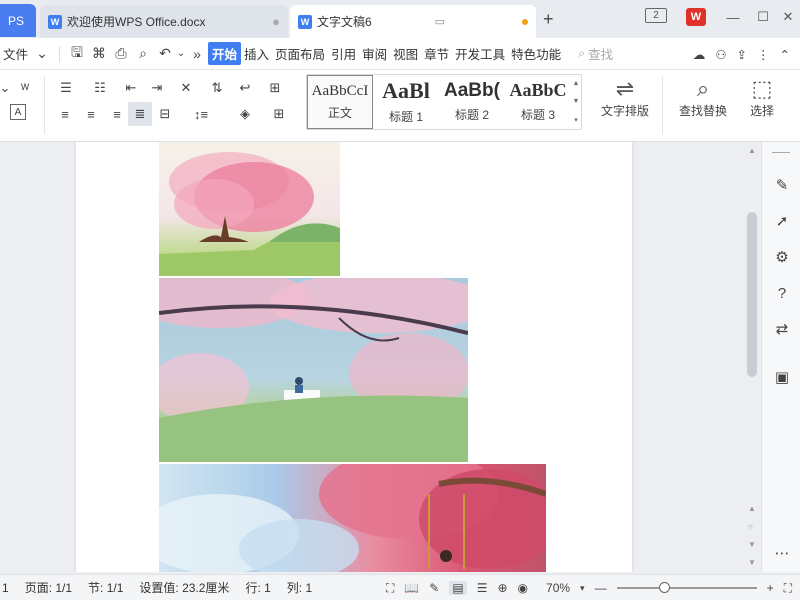 This screenshot has width=800, height=600. Describe the element at coordinates (434, 588) in the screenshot. I see `write-mode-icon: ✎` at that location.